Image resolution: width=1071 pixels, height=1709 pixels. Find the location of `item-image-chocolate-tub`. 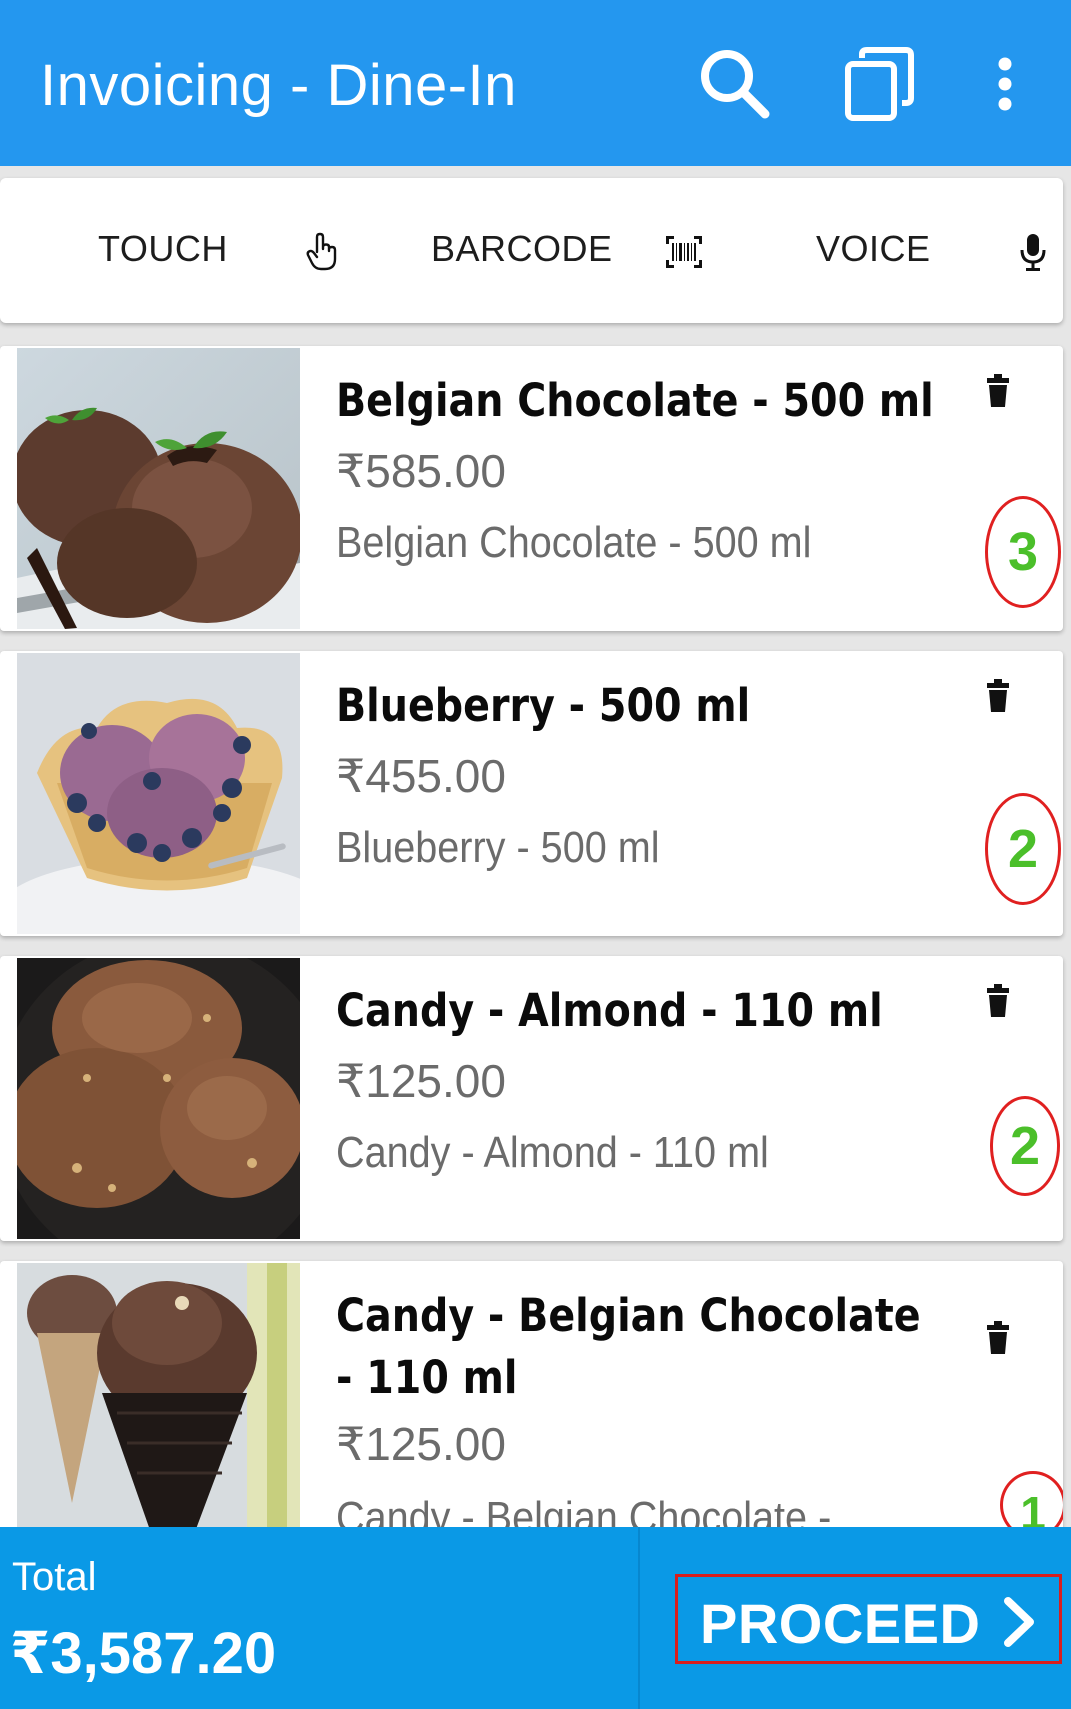

item-image-chocolate-tub is located at coordinates (158, 488).